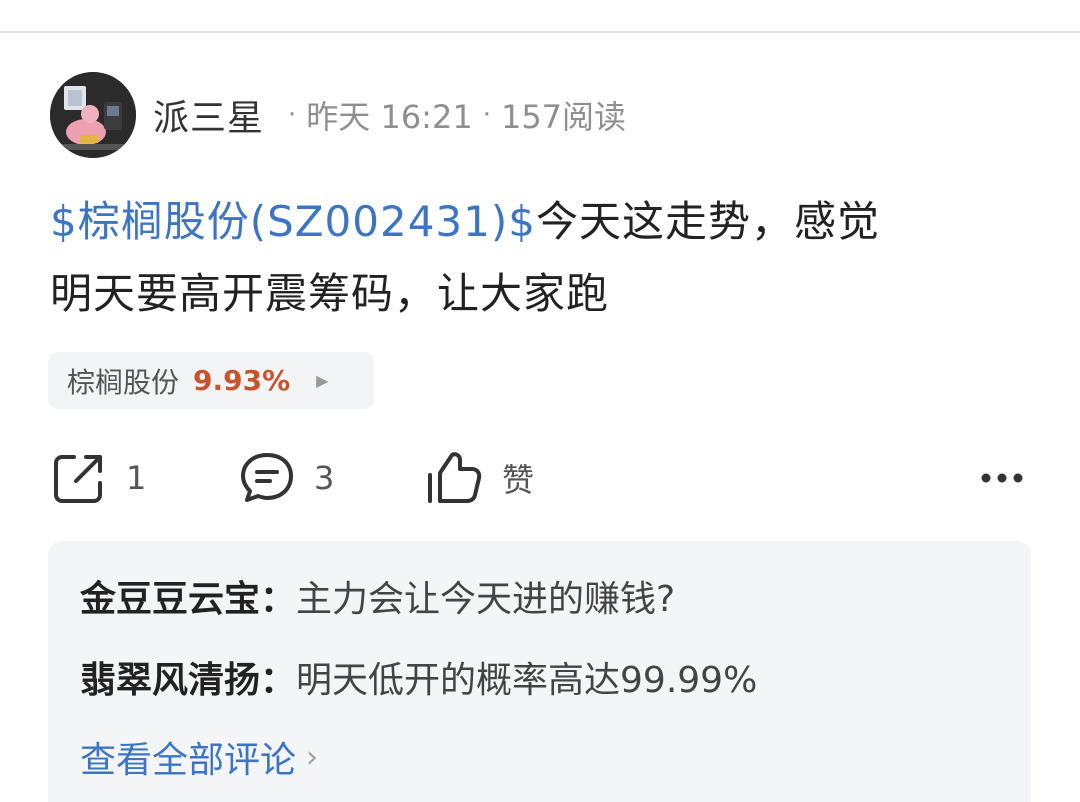 This screenshot has width=1080, height=802. Describe the element at coordinates (389, 117) in the screenshot. I see `post-time: 昨天 16:21` at that location.